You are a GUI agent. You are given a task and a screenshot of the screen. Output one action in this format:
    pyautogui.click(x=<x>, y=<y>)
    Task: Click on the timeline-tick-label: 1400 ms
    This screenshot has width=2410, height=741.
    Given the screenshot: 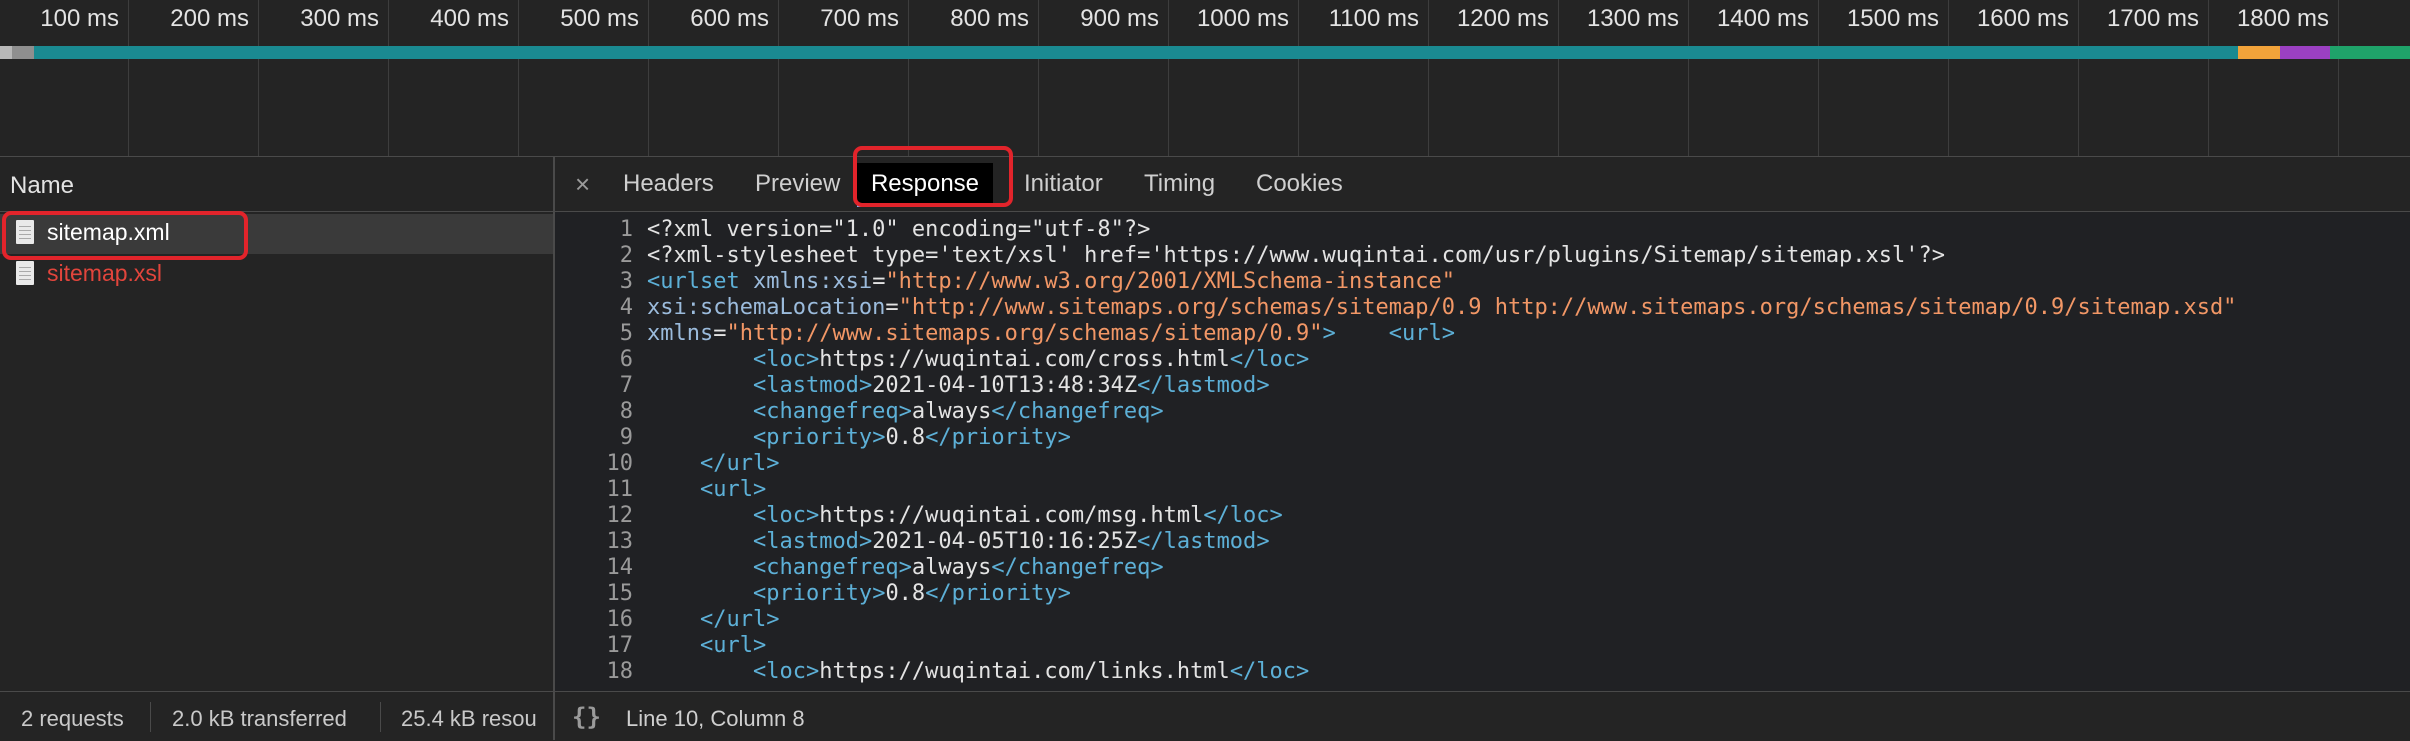 What is the action you would take?
    pyautogui.click(x=1762, y=18)
    